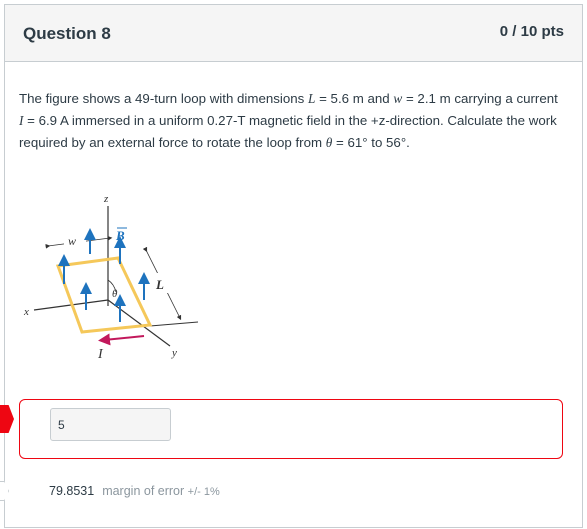 The image size is (587, 529). Describe the element at coordinates (203, 492) in the screenshot. I see `margin-value: +/- 1%` at that location.